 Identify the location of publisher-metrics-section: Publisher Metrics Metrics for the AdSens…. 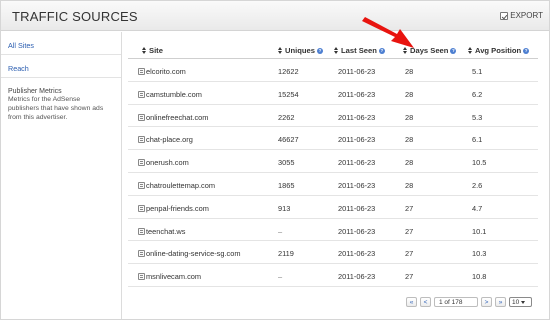
(61, 104).